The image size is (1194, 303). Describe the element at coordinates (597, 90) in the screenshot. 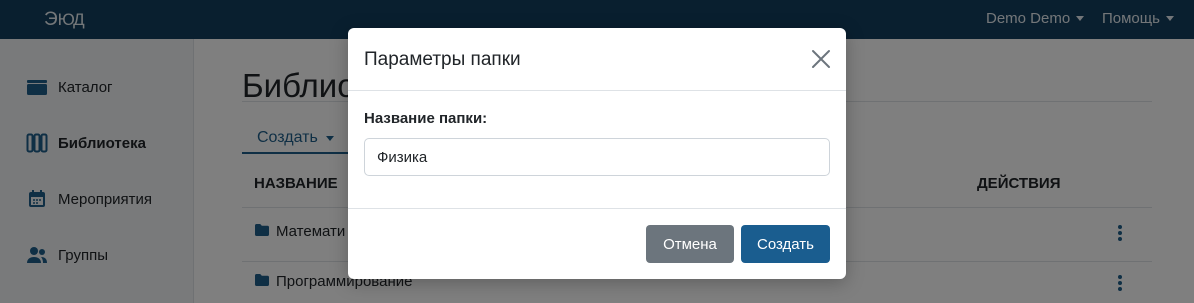

I see `dialog-header-divider` at that location.